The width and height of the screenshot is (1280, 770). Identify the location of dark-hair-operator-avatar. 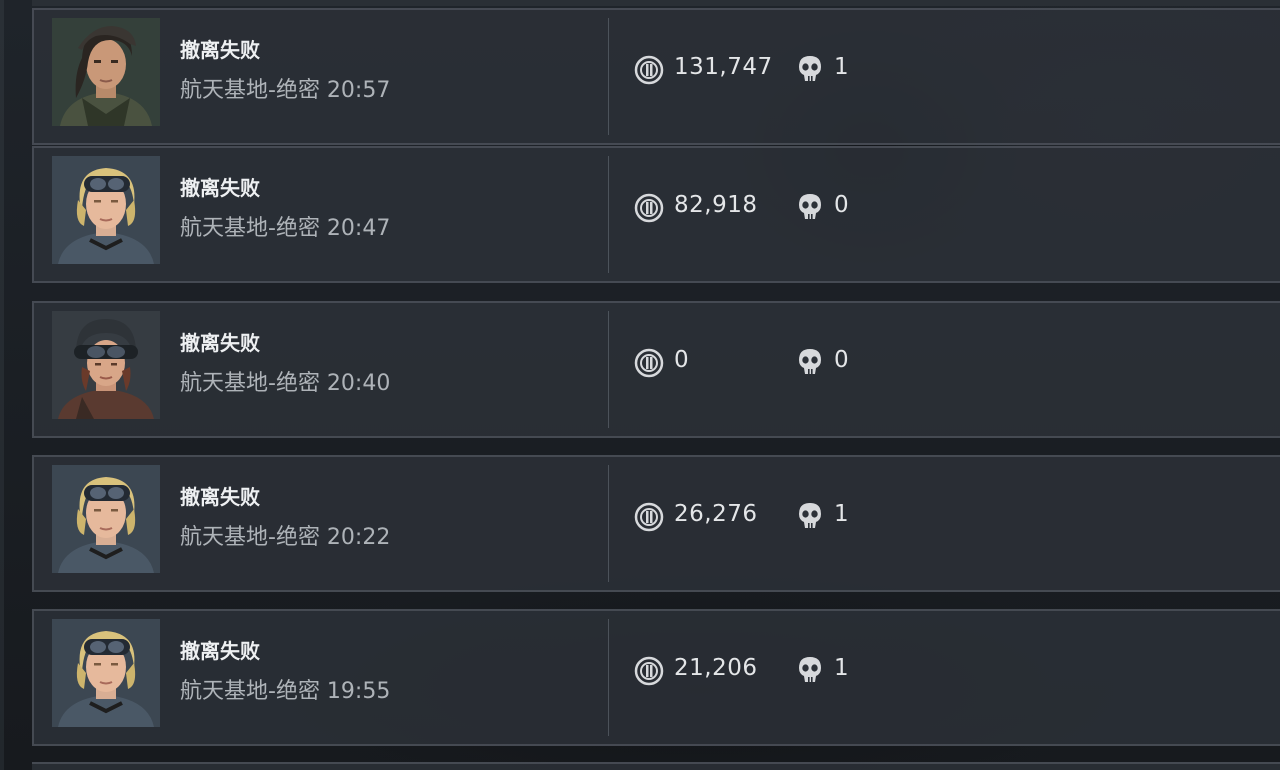
(106, 72).